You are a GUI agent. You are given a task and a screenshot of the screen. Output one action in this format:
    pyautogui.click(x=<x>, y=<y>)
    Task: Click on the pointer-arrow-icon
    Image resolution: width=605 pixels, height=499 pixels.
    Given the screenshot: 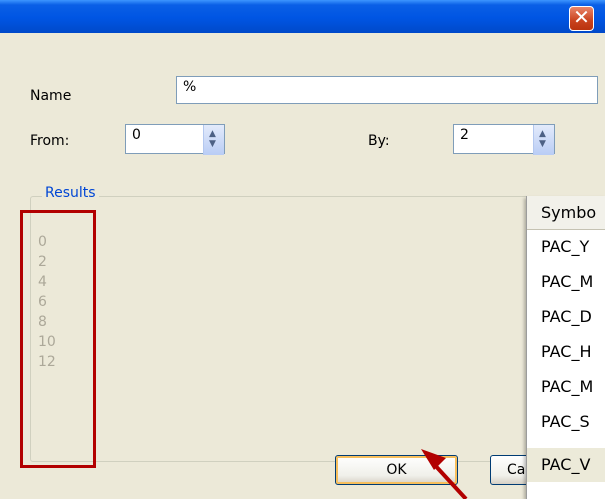 What is the action you would take?
    pyautogui.click(x=444, y=474)
    